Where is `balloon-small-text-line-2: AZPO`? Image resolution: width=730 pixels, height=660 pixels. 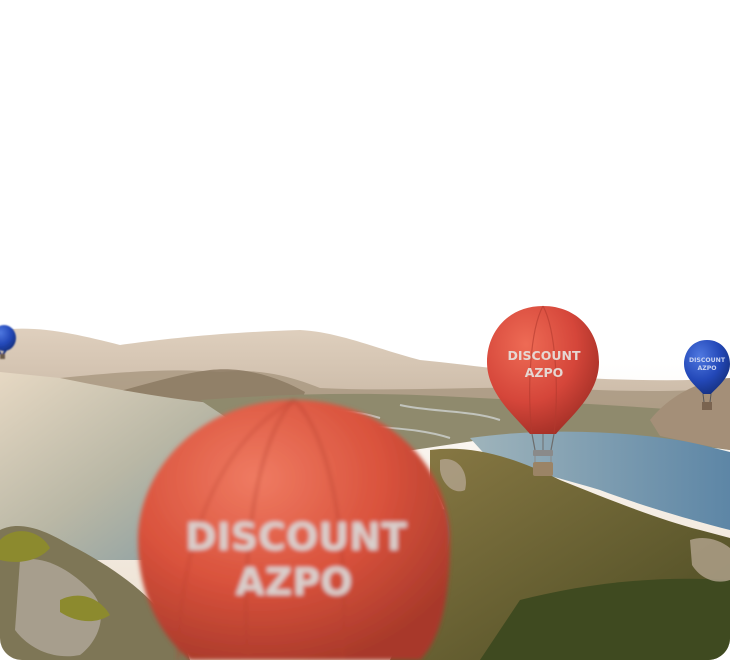
balloon-small-text-line-2: AZPO is located at coordinates (706, 368).